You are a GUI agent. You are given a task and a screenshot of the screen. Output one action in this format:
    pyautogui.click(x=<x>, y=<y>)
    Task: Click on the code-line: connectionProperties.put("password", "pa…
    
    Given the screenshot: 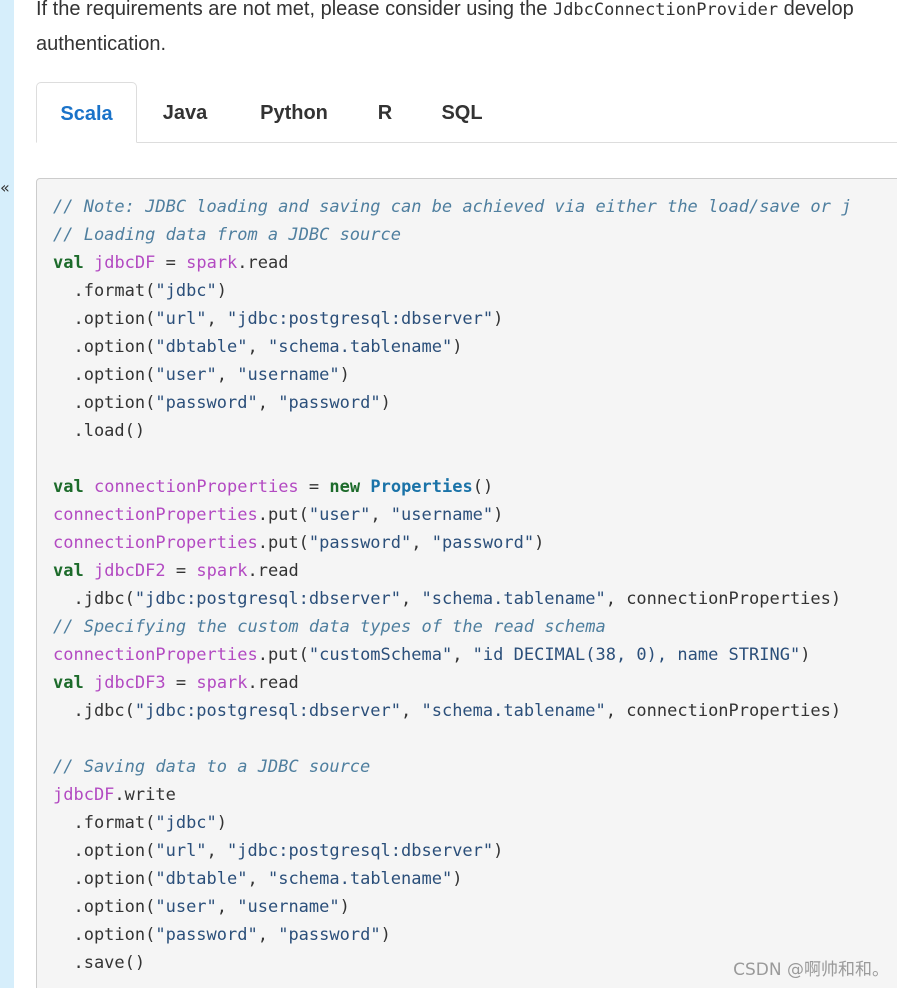 What is the action you would take?
    pyautogui.click(x=452, y=543)
    